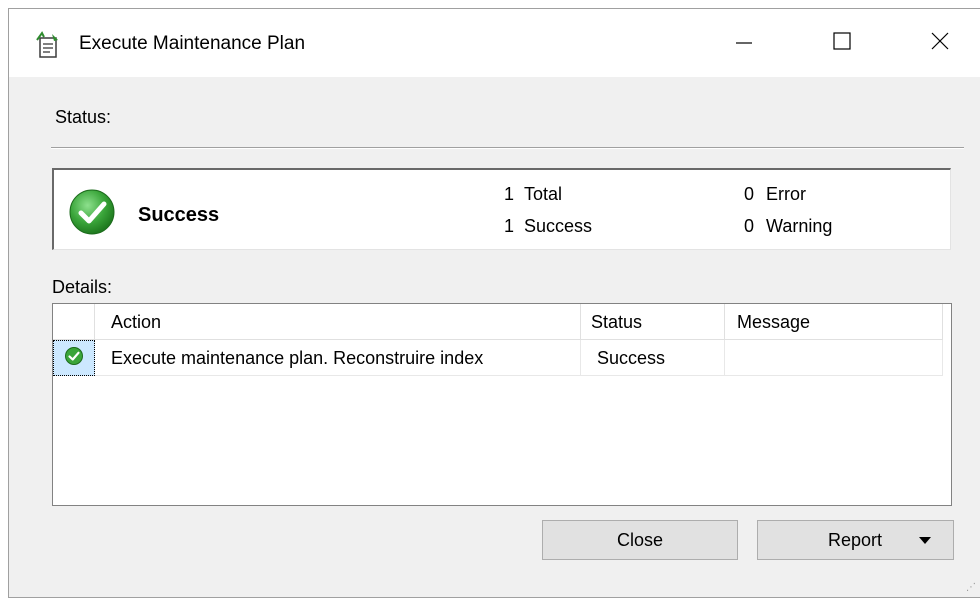 Image resolution: width=980 pixels, height=603 pixels. I want to click on total-count: 1, so click(509, 194).